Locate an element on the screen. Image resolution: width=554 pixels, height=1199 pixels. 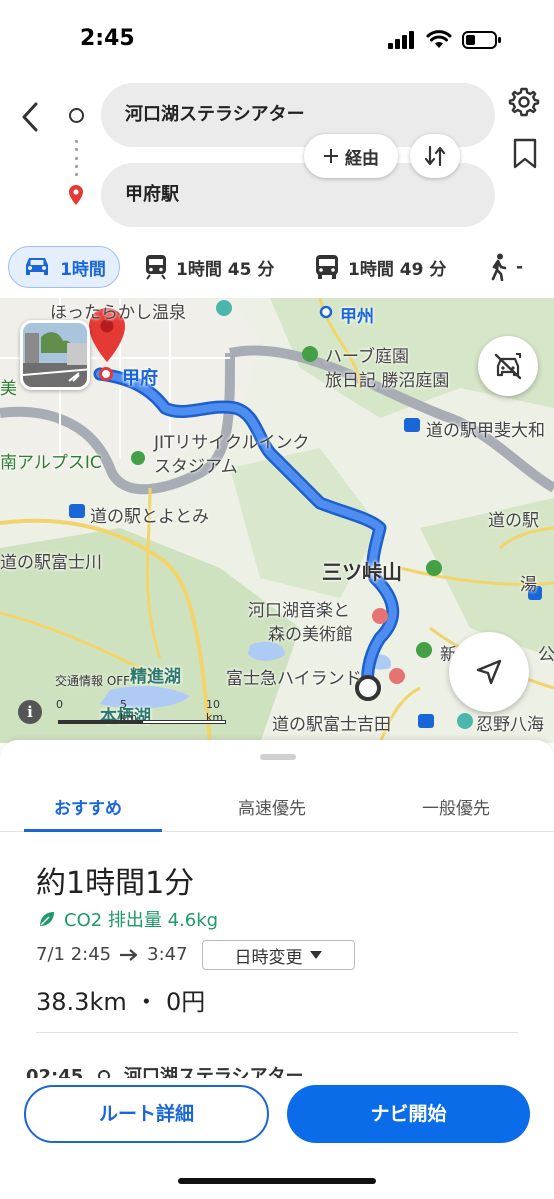
add-via-button: 経由 is located at coordinates (351, 156).